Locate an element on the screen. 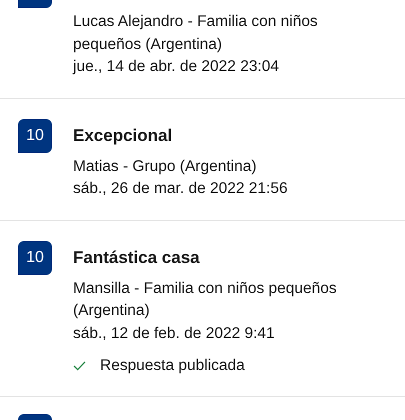  review-date: jue., 14 de abr. de 2022 23:04 is located at coordinates (176, 67).